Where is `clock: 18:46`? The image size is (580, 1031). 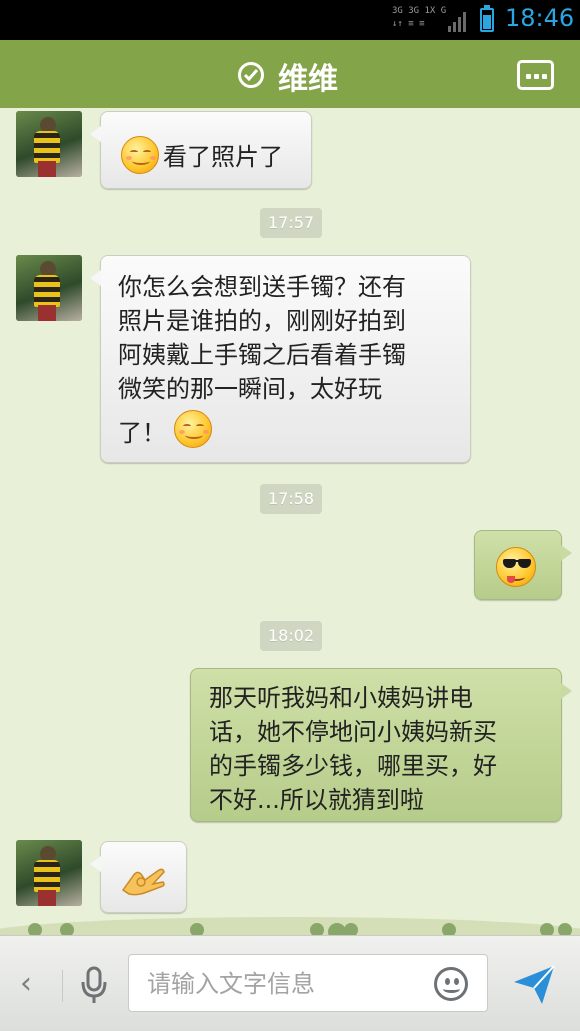 clock: 18:46 is located at coordinates (540, 18).